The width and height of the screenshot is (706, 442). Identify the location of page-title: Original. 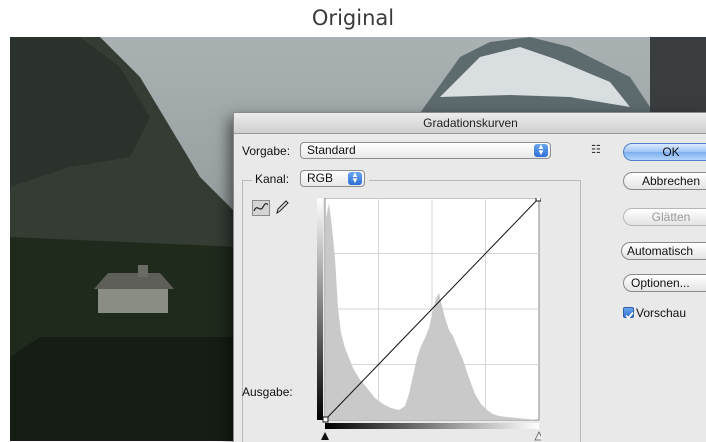
(353, 18).